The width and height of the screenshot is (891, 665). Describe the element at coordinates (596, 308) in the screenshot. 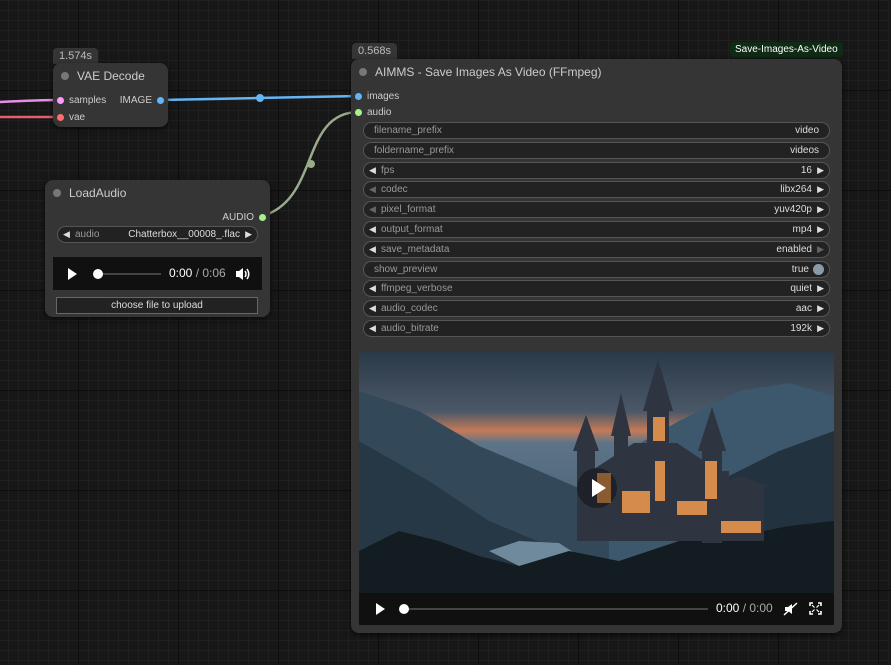

I see `widget-audio-codec: ◀ audio_codec aac ▶` at that location.